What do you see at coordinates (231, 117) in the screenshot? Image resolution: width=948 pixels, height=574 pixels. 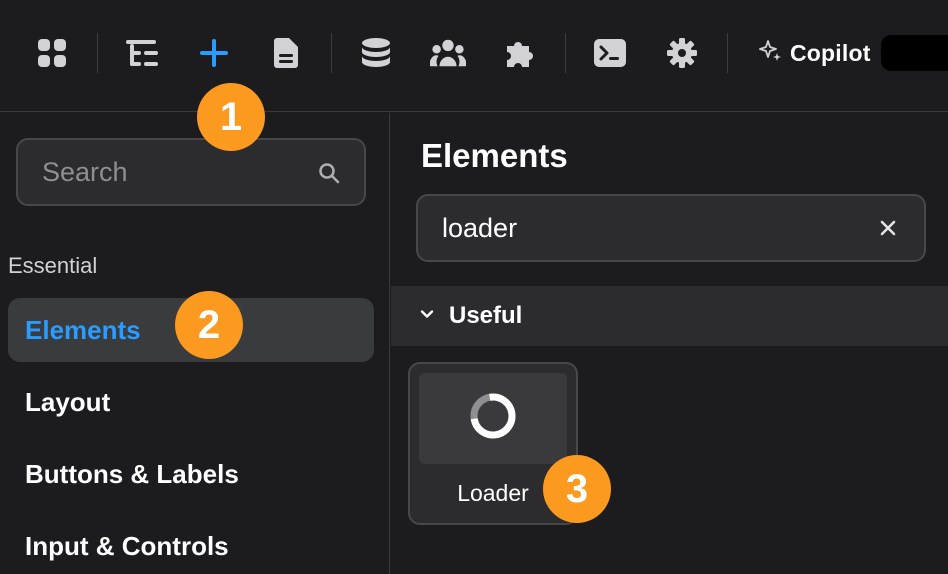 I see `step-badge-1: 1` at bounding box center [231, 117].